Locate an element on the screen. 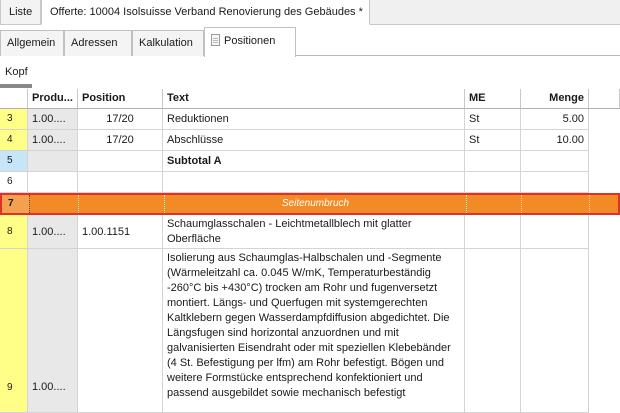 Image resolution: width=620 pixels, height=413 pixels. page-break-row: 7 Seitenumbruch is located at coordinates (310, 204).